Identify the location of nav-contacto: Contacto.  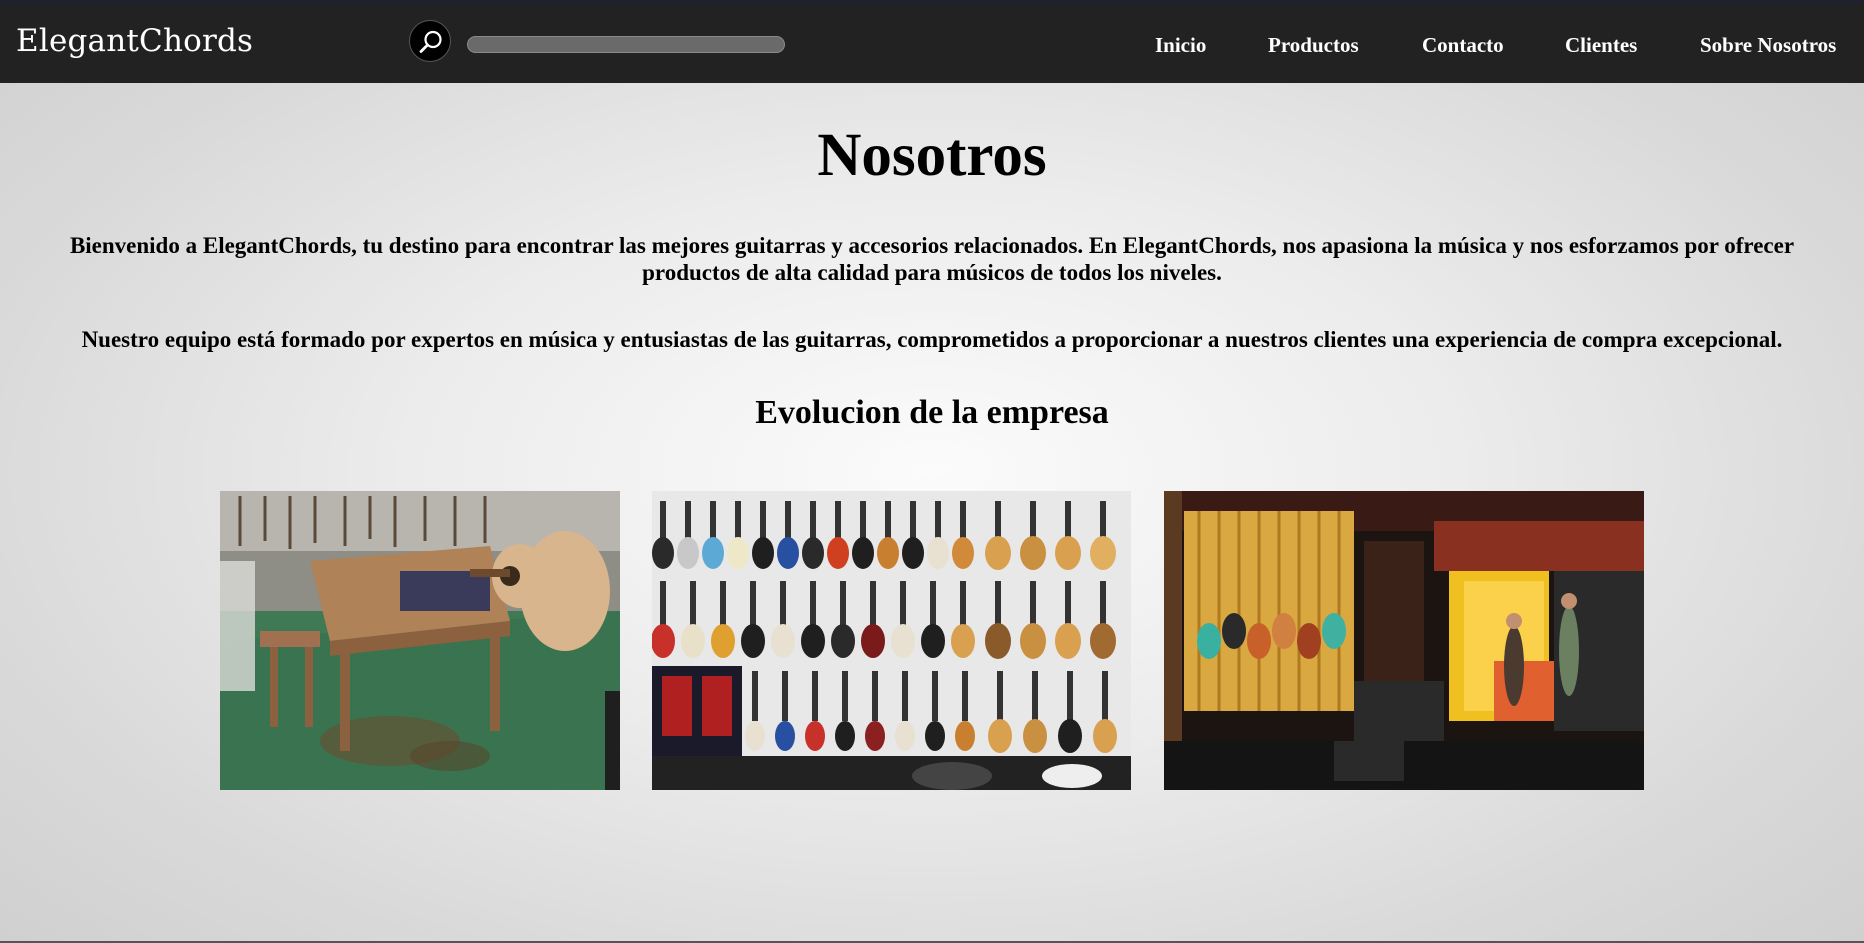
(1463, 45).